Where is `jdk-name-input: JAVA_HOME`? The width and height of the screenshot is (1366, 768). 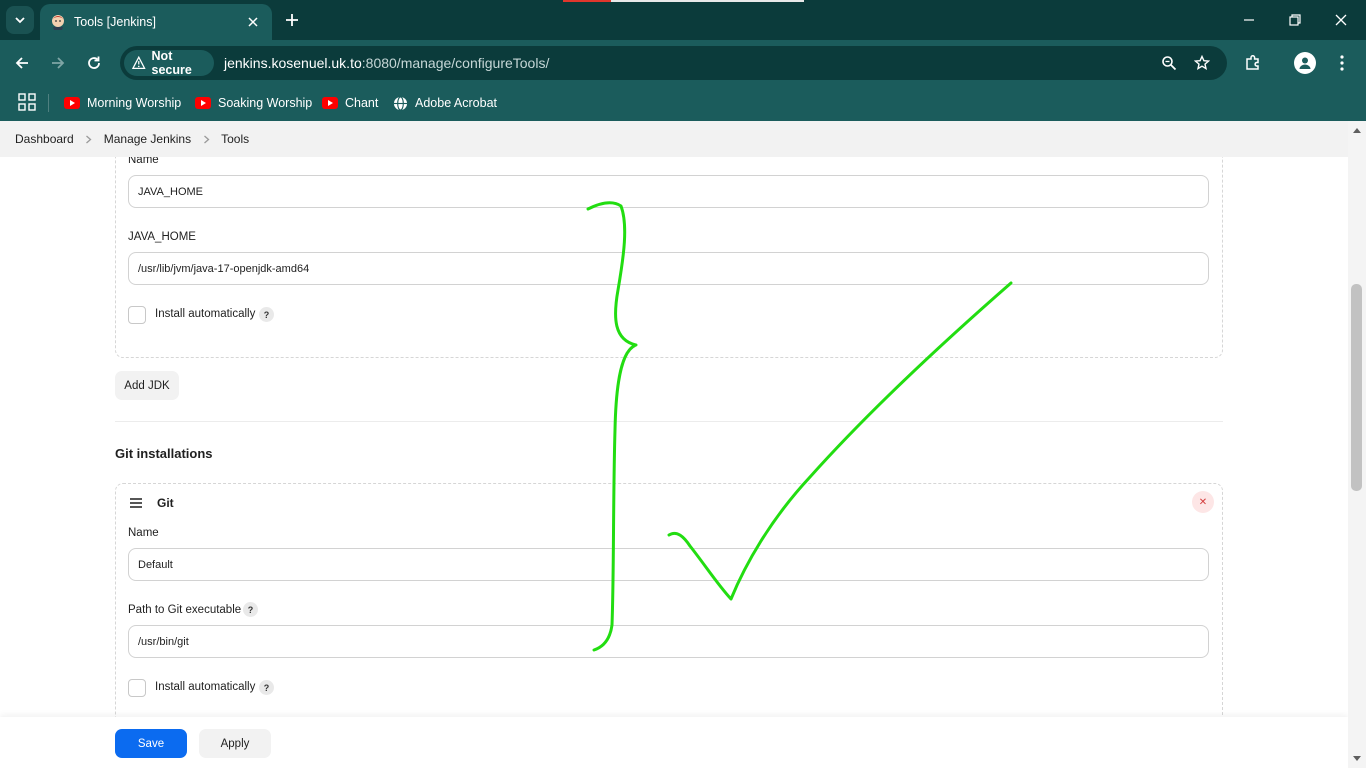 jdk-name-input: JAVA_HOME is located at coordinates (668, 191).